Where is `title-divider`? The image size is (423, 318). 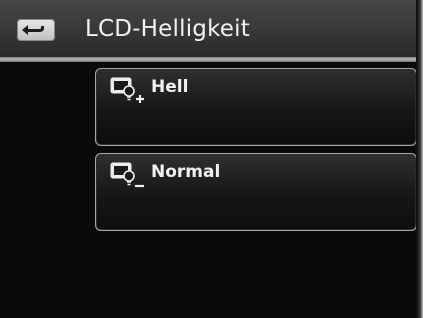 title-divider is located at coordinates (208, 59).